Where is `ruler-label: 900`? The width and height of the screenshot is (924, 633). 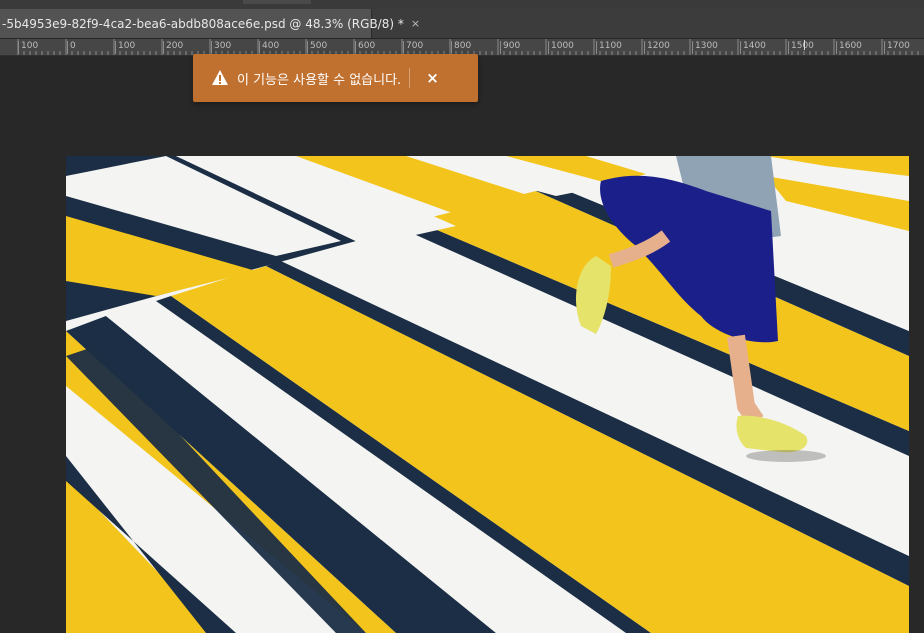
ruler-label: 900 is located at coordinates (510, 47).